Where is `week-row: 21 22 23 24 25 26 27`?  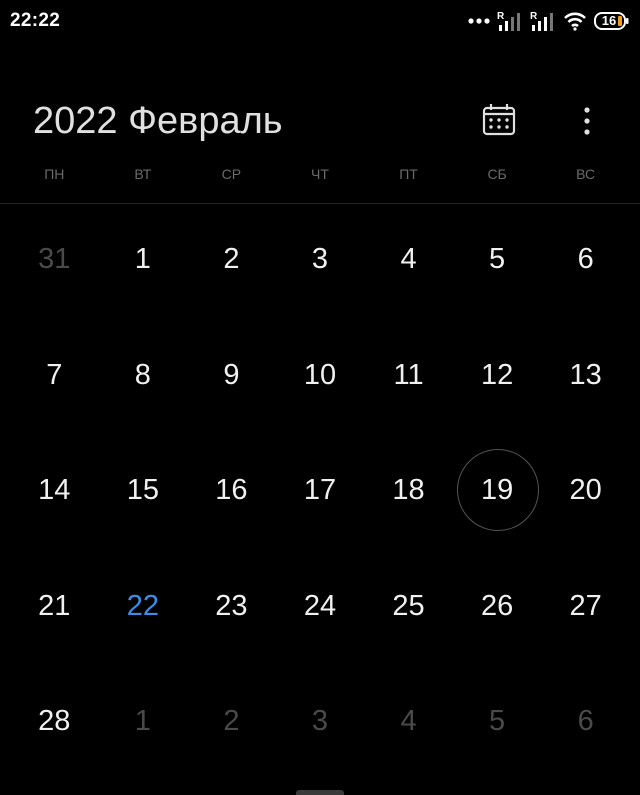 week-row: 21 22 23 24 25 26 27 is located at coordinates (320, 610).